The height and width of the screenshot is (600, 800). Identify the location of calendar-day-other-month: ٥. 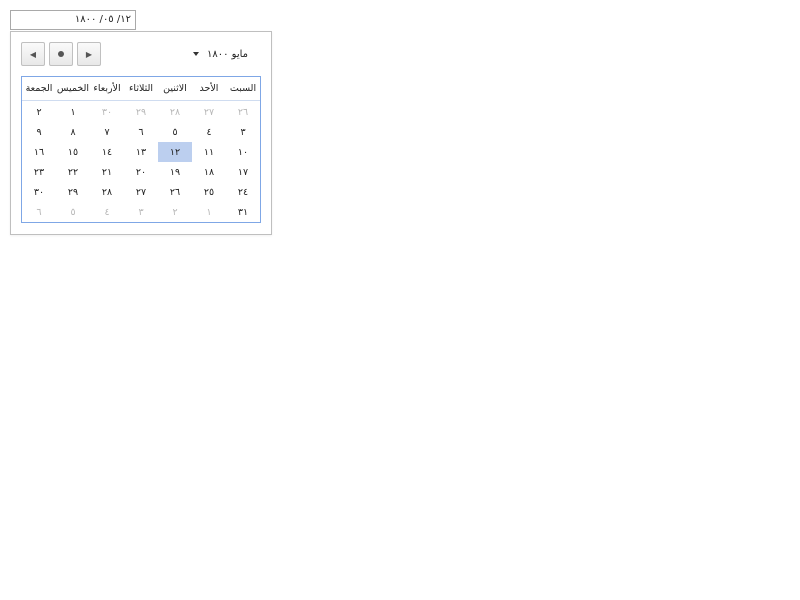
(73, 212).